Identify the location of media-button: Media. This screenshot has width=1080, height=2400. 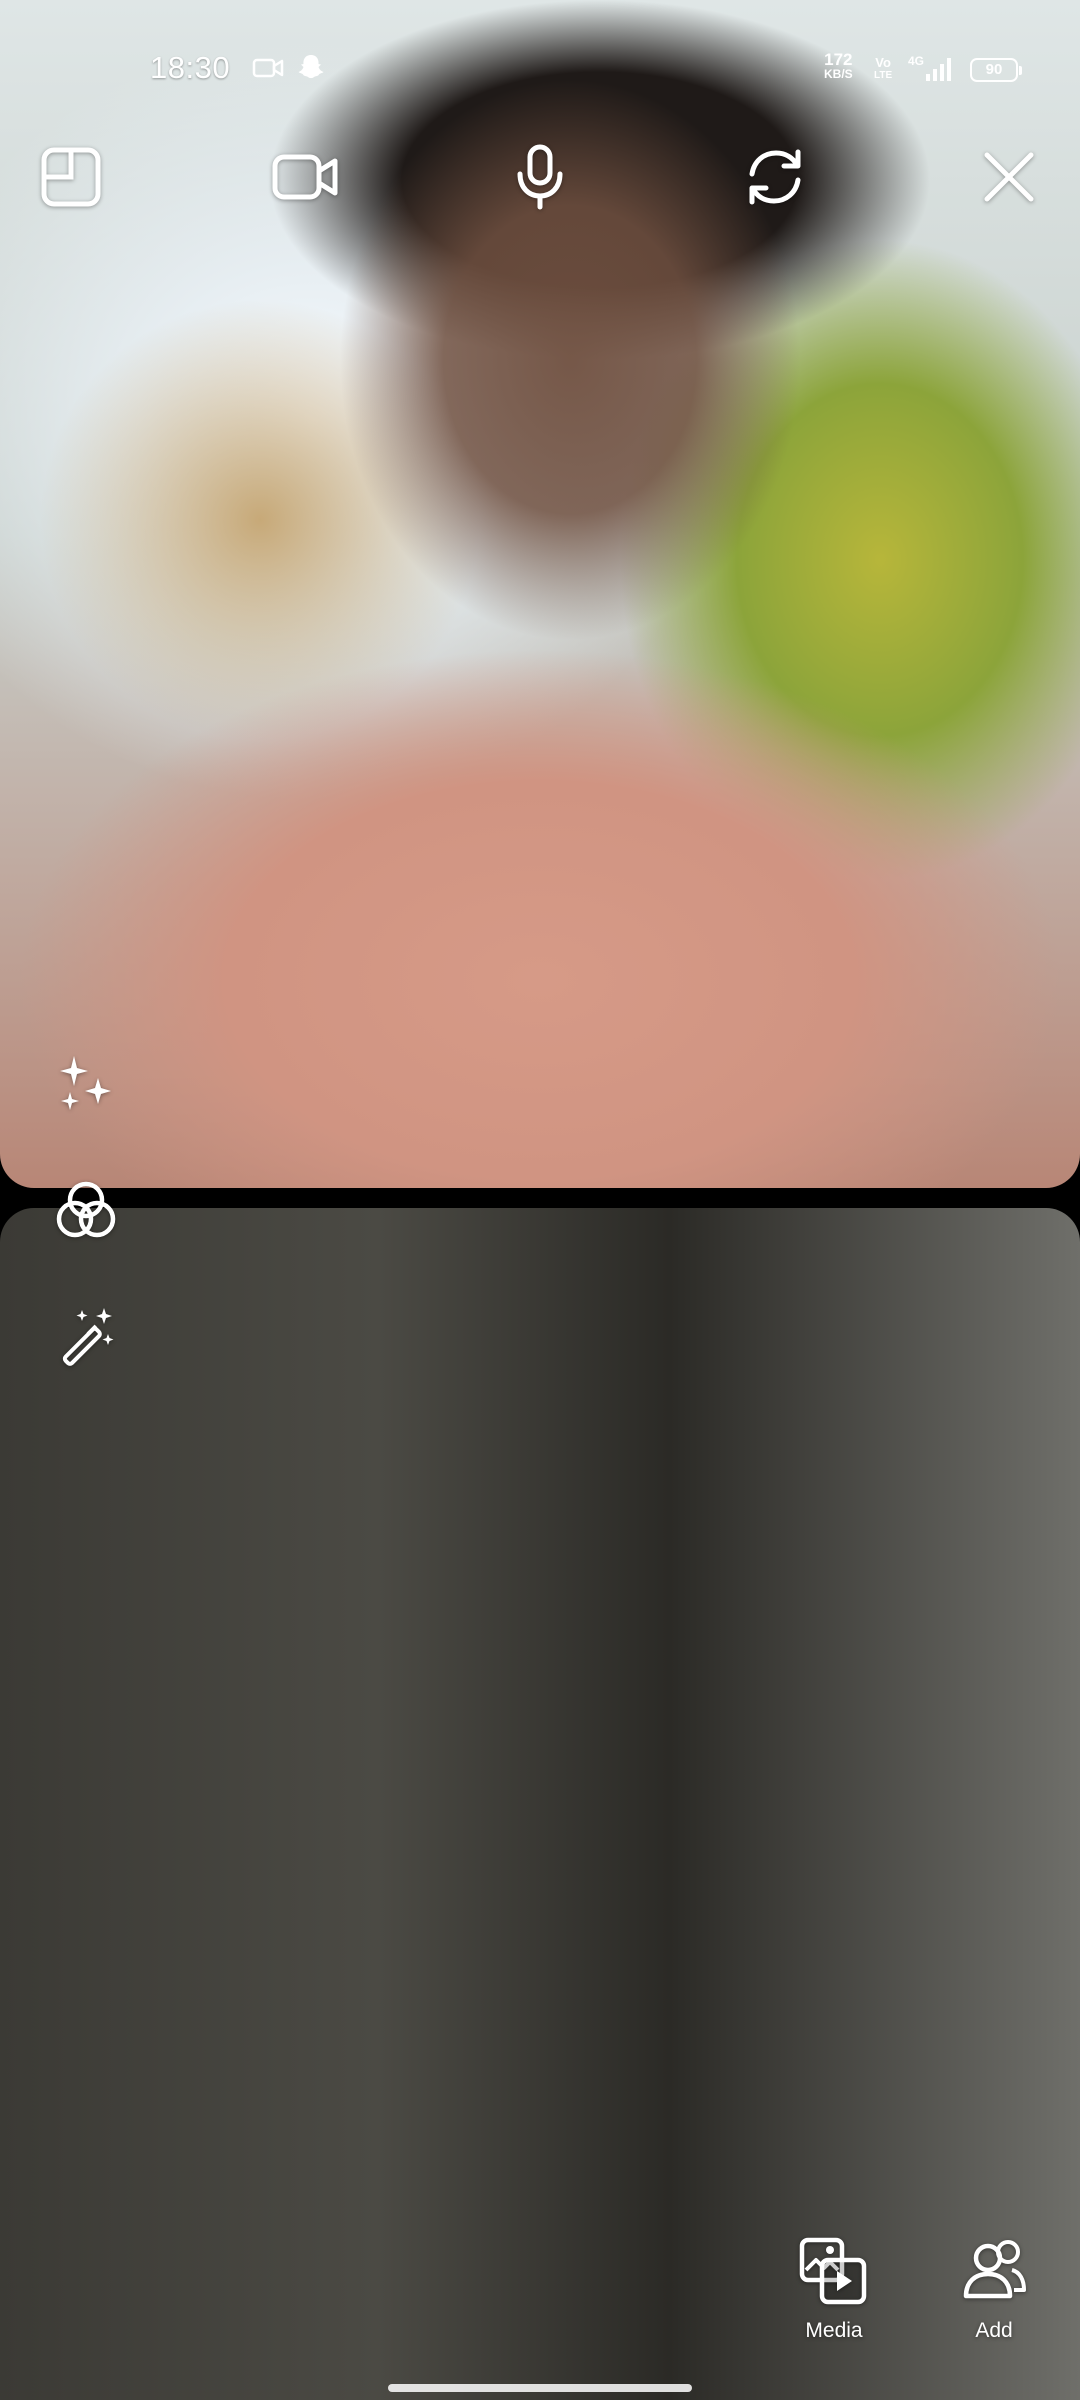
(834, 2289).